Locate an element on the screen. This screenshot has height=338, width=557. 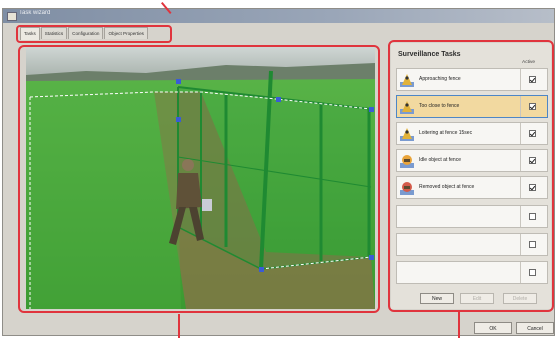
task-row-approaching-fence: Approaching fence is located at coordinates (472, 79).